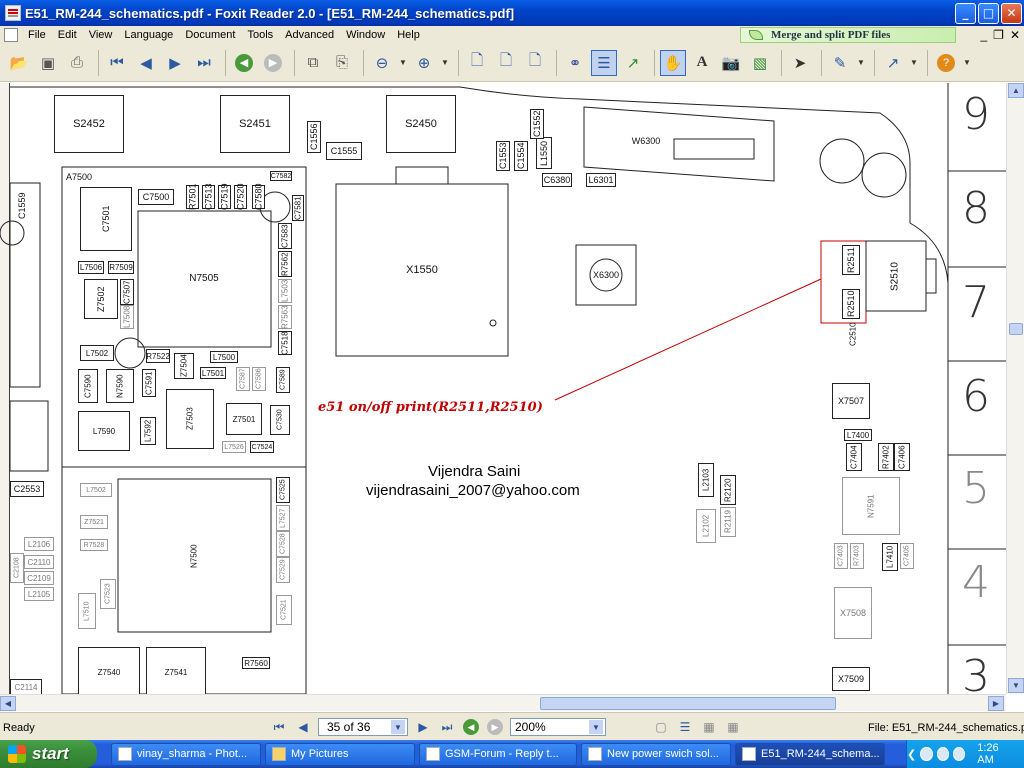 The width and height of the screenshot is (1024, 768). I want to click on continuous-facing-icon: ▦, so click(733, 727).